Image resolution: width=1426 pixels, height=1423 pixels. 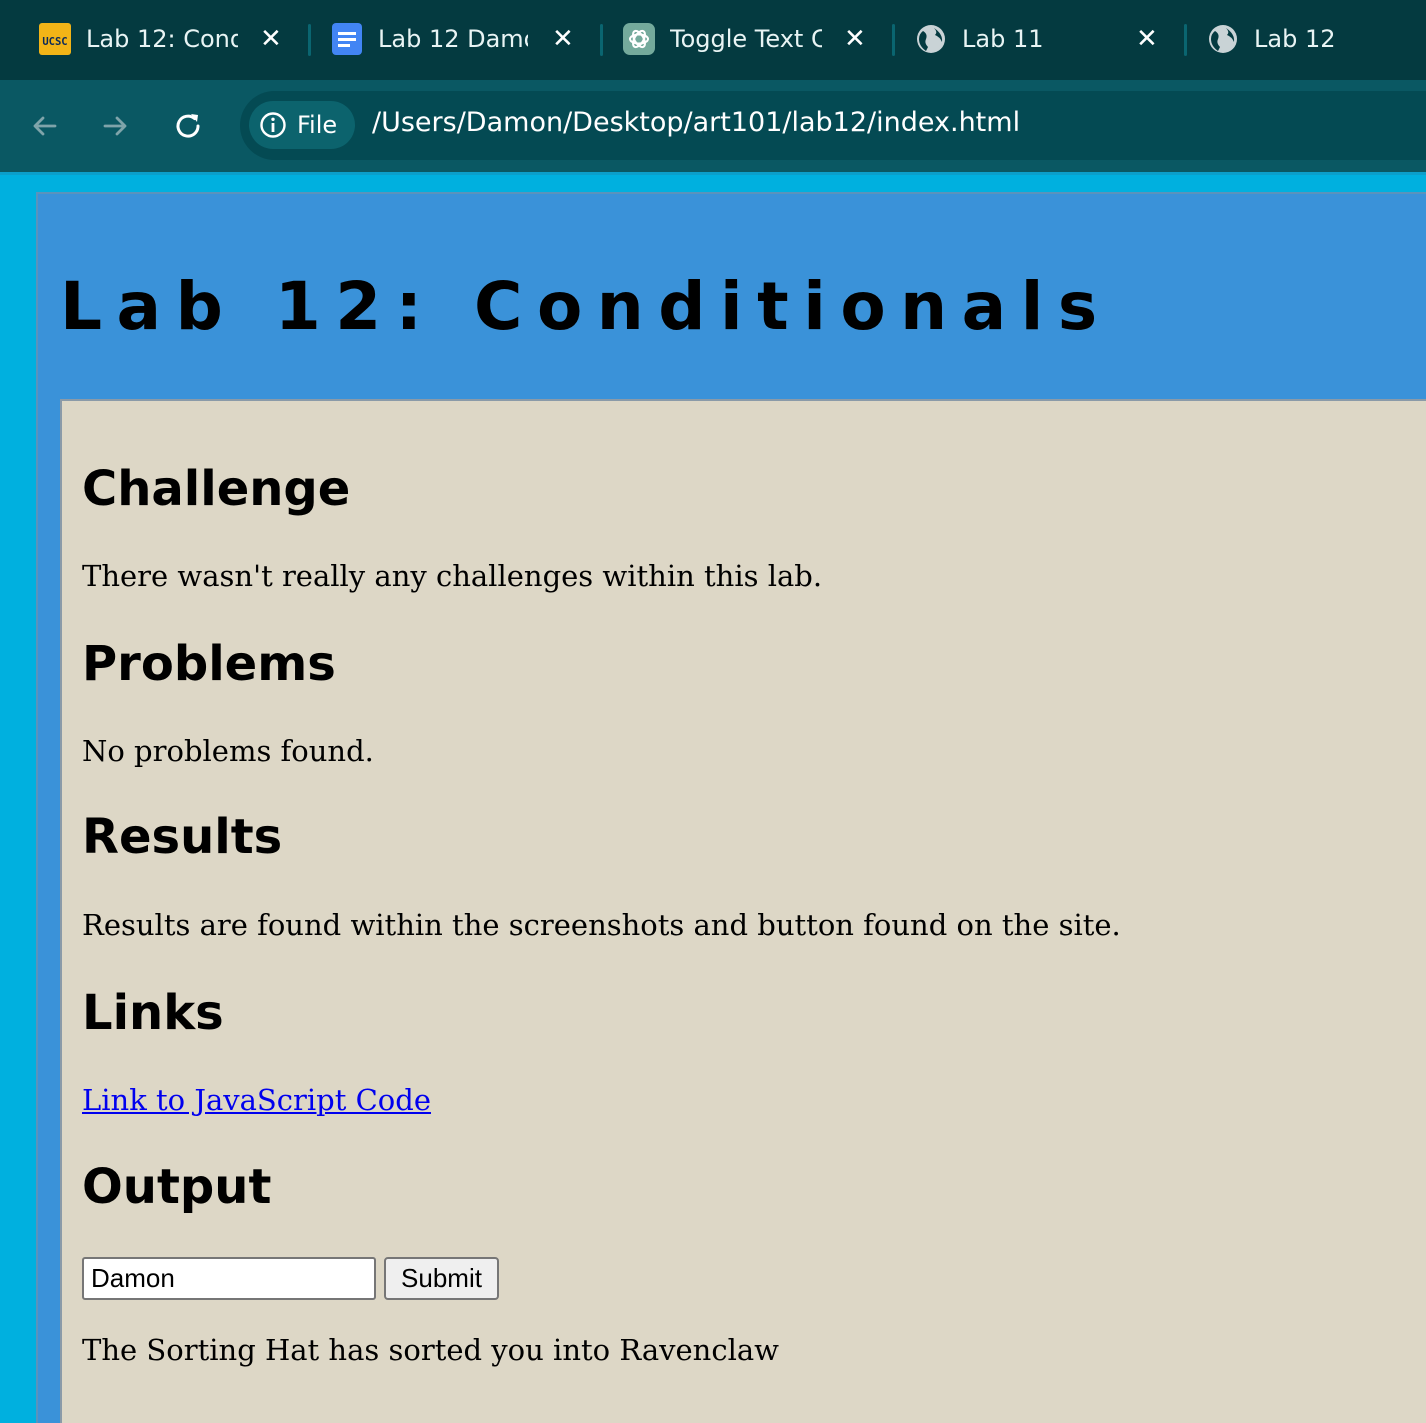 I want to click on chatgpt-icon, so click(x=639, y=39).